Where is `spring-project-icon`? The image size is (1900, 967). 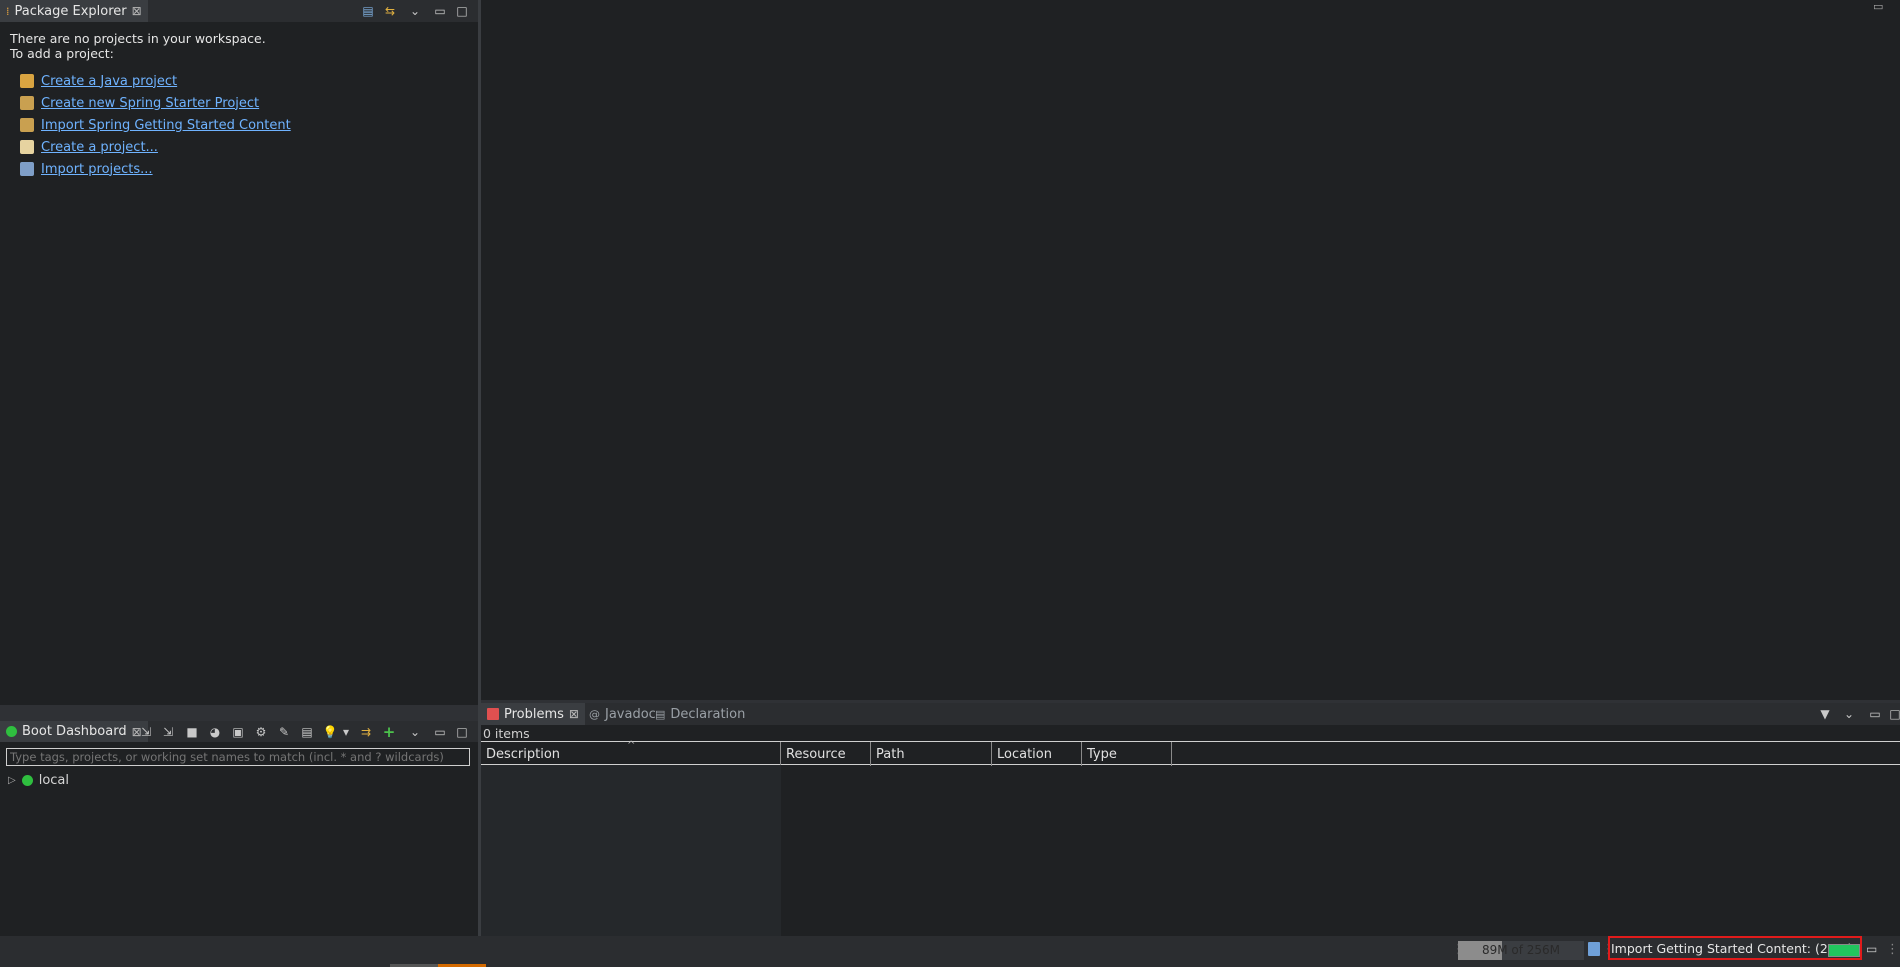 spring-project-icon is located at coordinates (27, 103).